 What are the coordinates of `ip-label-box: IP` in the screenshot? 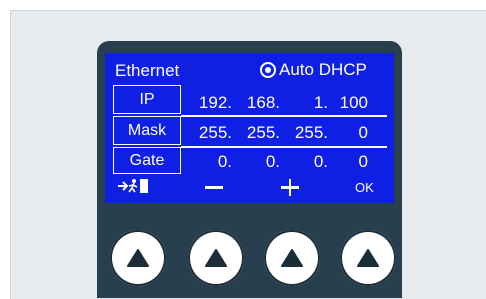 It's located at (147, 99).